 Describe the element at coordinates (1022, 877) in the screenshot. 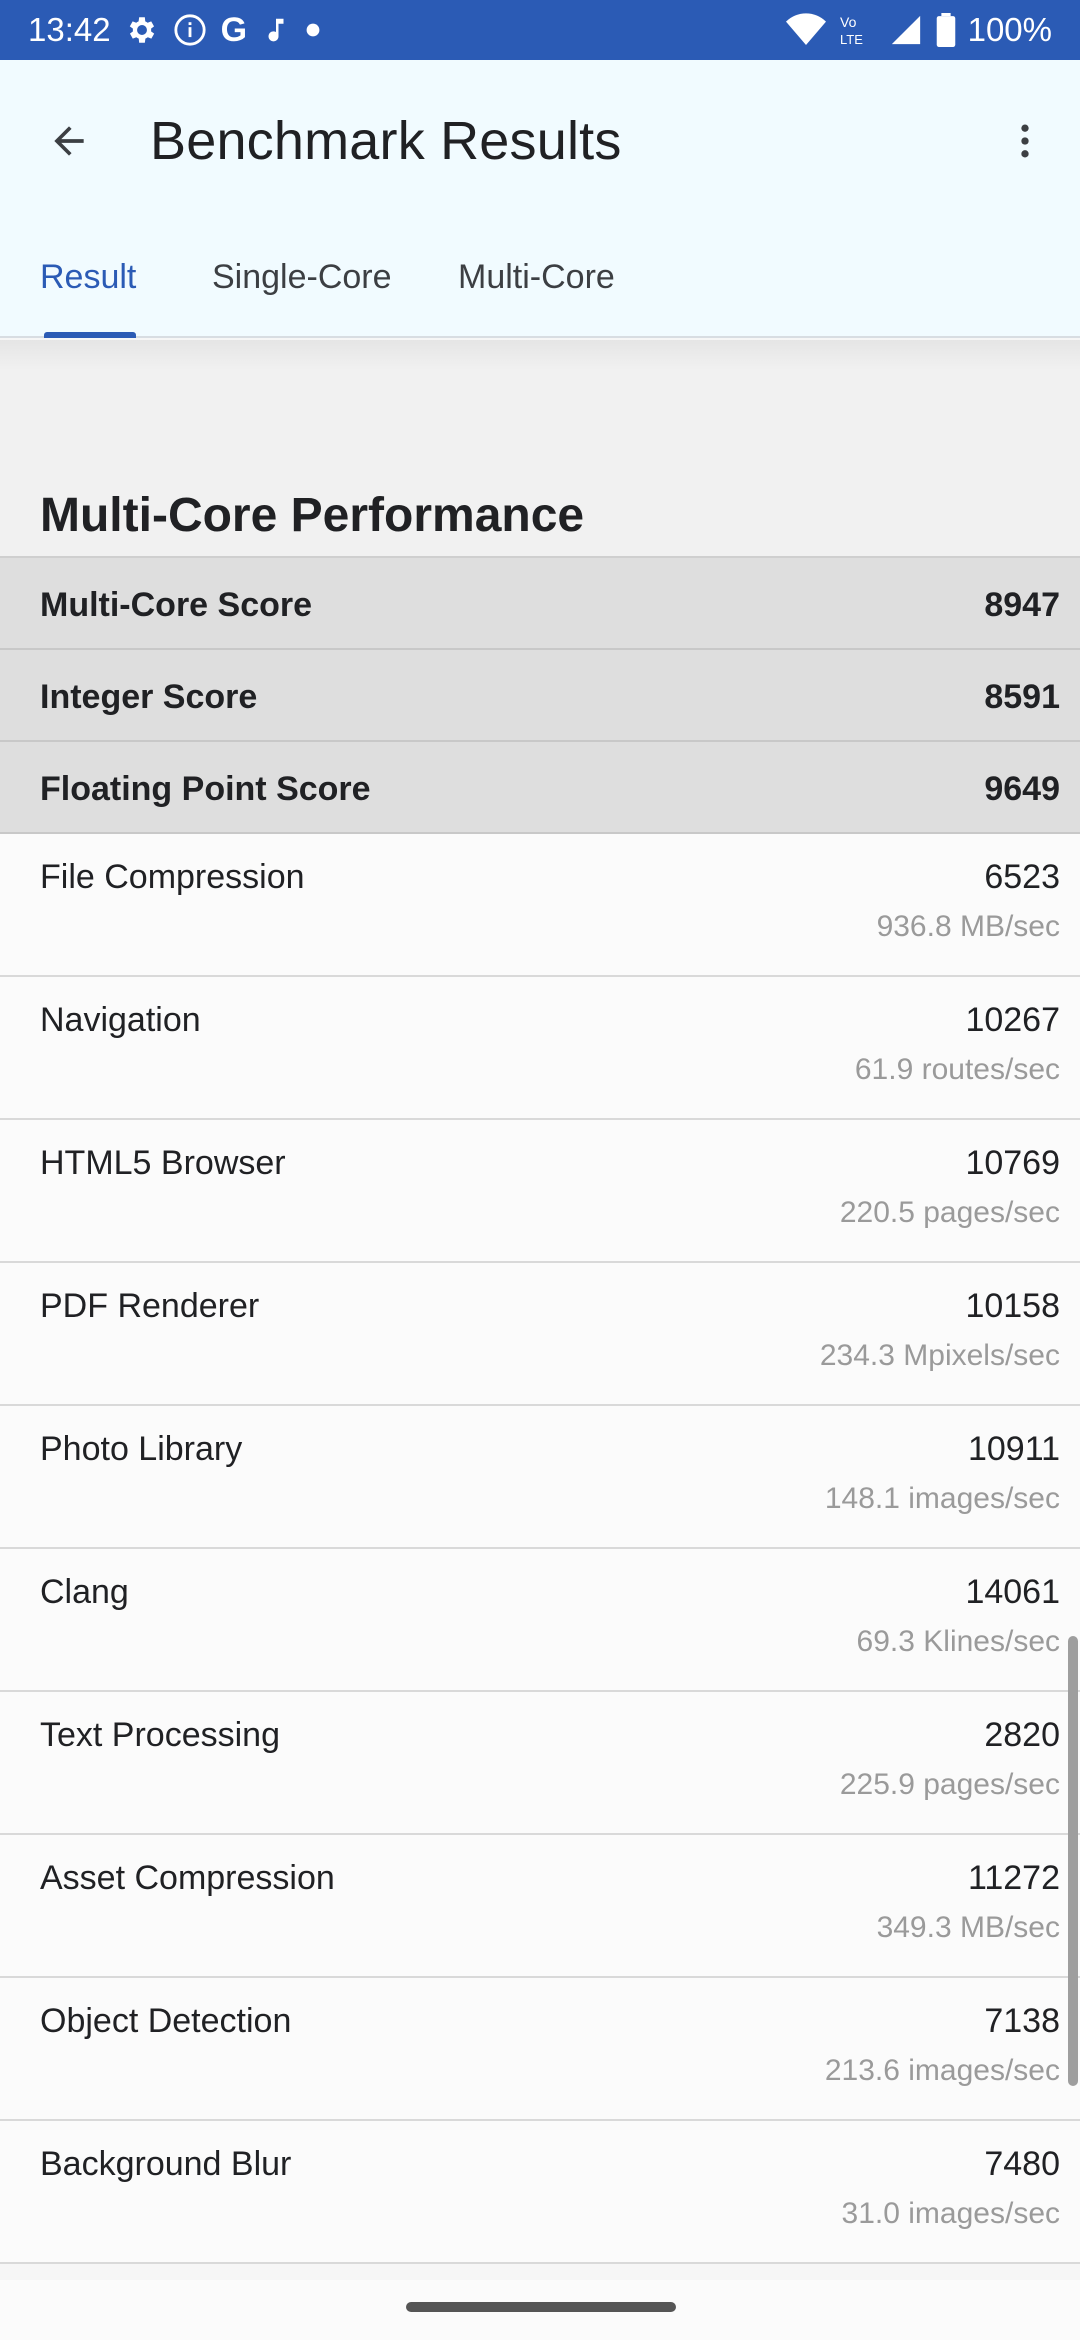

I see `test-score: 6523` at that location.